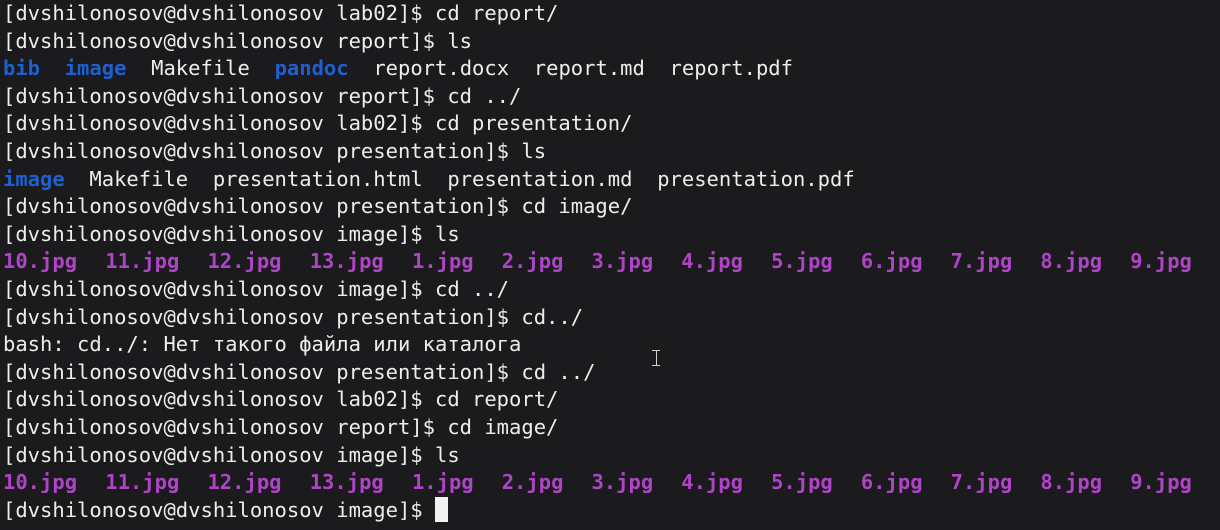 The height and width of the screenshot is (530, 1220). I want to click on ibeam-cursor-icon, so click(656, 358).